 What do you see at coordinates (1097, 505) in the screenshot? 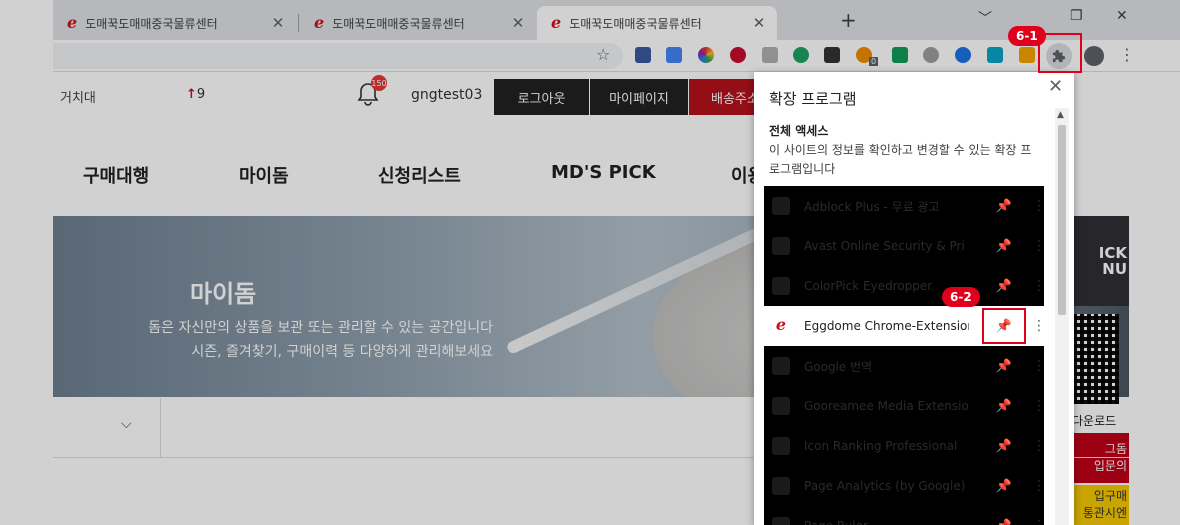
I see `customs-side-banner: 입구매 통관시엔` at bounding box center [1097, 505].